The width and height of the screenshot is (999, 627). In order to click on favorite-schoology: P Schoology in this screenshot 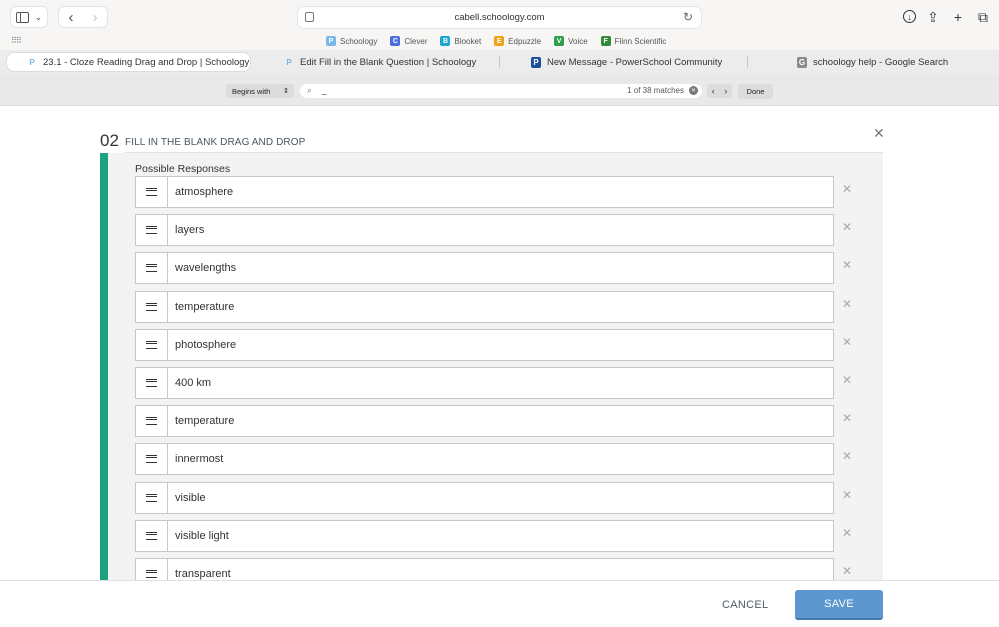, I will do `click(351, 41)`.